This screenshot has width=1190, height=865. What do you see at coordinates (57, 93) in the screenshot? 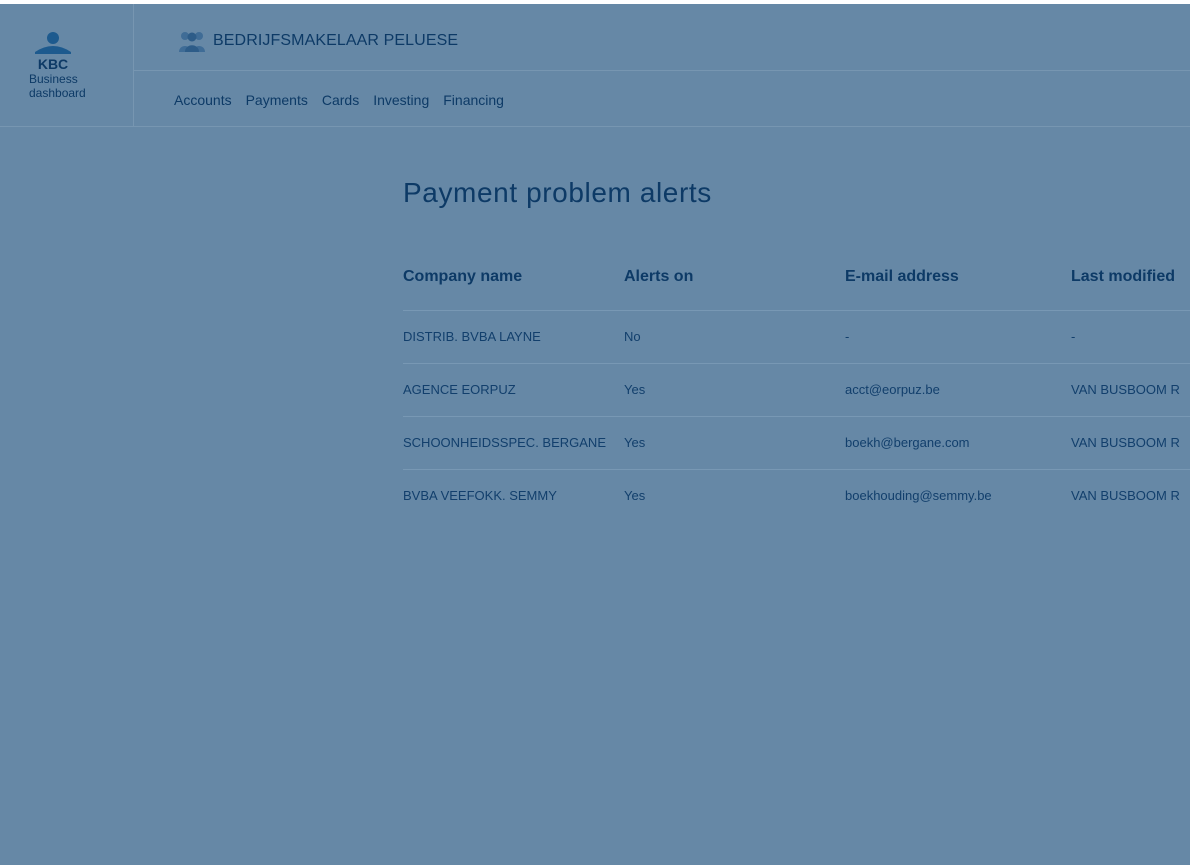
I see `app-name-line2: dashboard` at bounding box center [57, 93].